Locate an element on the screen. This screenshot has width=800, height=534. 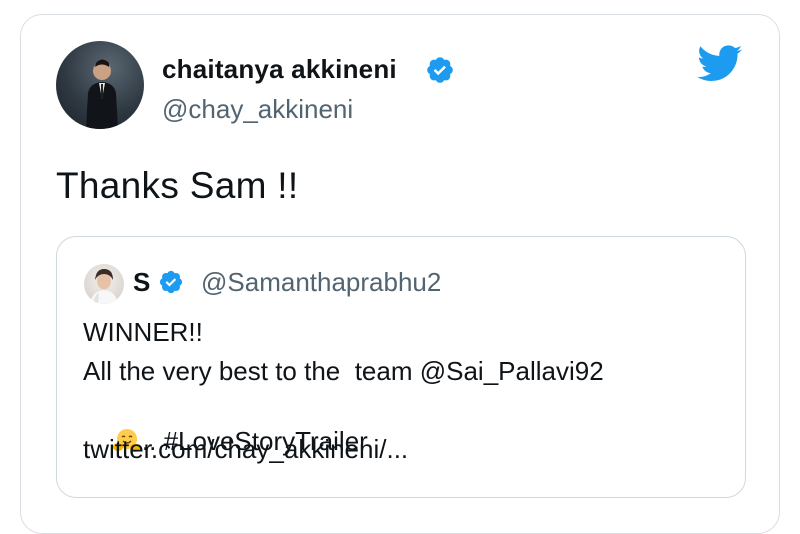
quoted-author-name: S is located at coordinates (141, 282).